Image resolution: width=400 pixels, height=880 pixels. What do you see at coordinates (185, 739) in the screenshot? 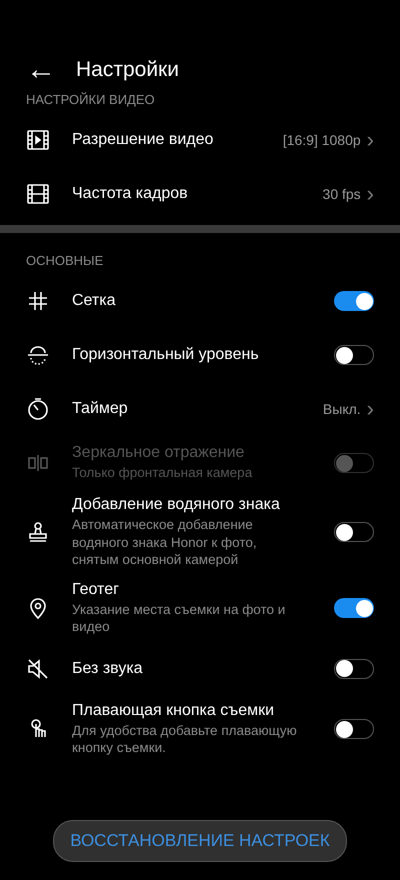
I see `setting-description: Для удобства добавьте плавающую кнопку съемки.` at bounding box center [185, 739].